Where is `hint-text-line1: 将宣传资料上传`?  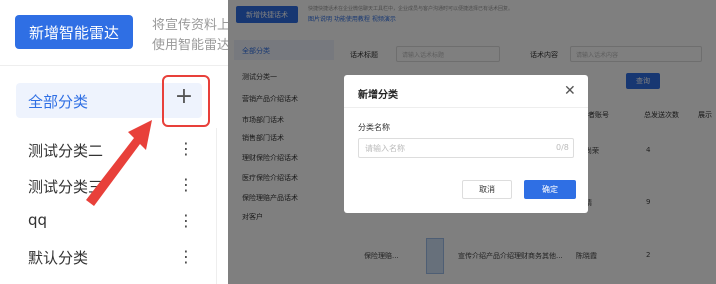
hint-text-line1: 将宣传资料上传 is located at coordinates (190, 25).